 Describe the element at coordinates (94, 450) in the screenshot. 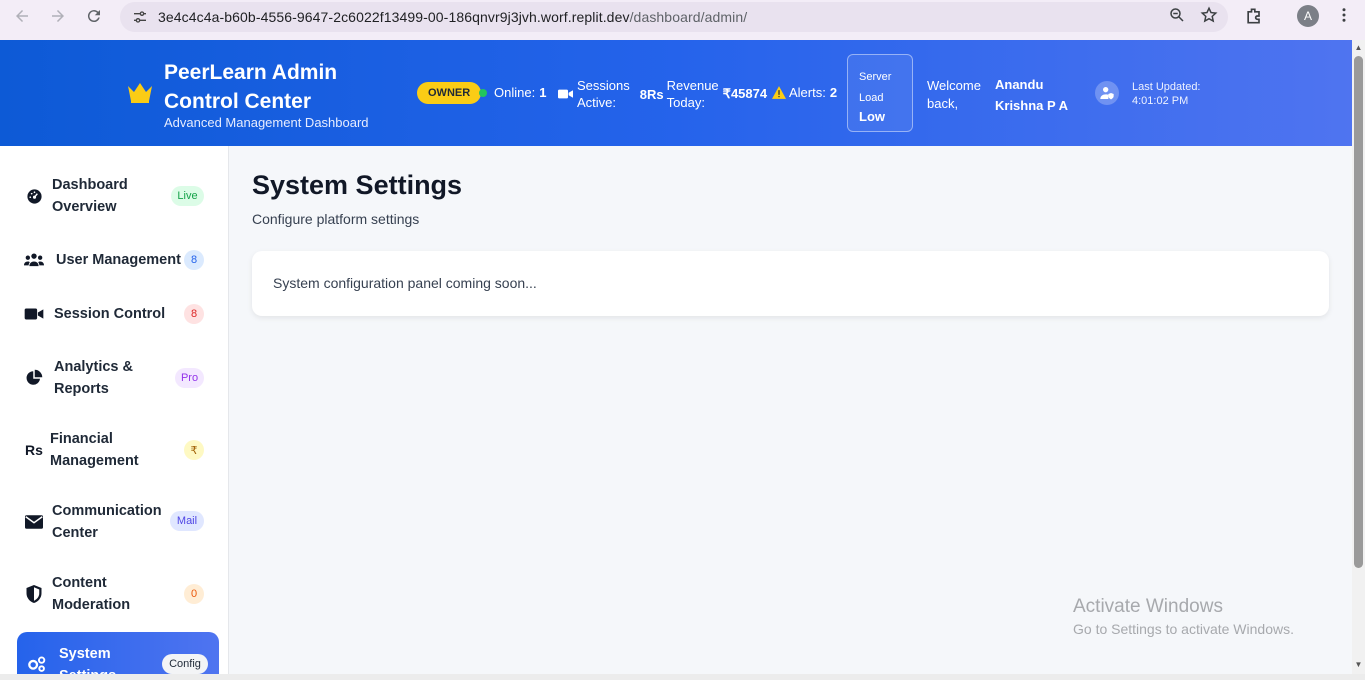

I see `sidebar-item-label: Financial Management` at that location.